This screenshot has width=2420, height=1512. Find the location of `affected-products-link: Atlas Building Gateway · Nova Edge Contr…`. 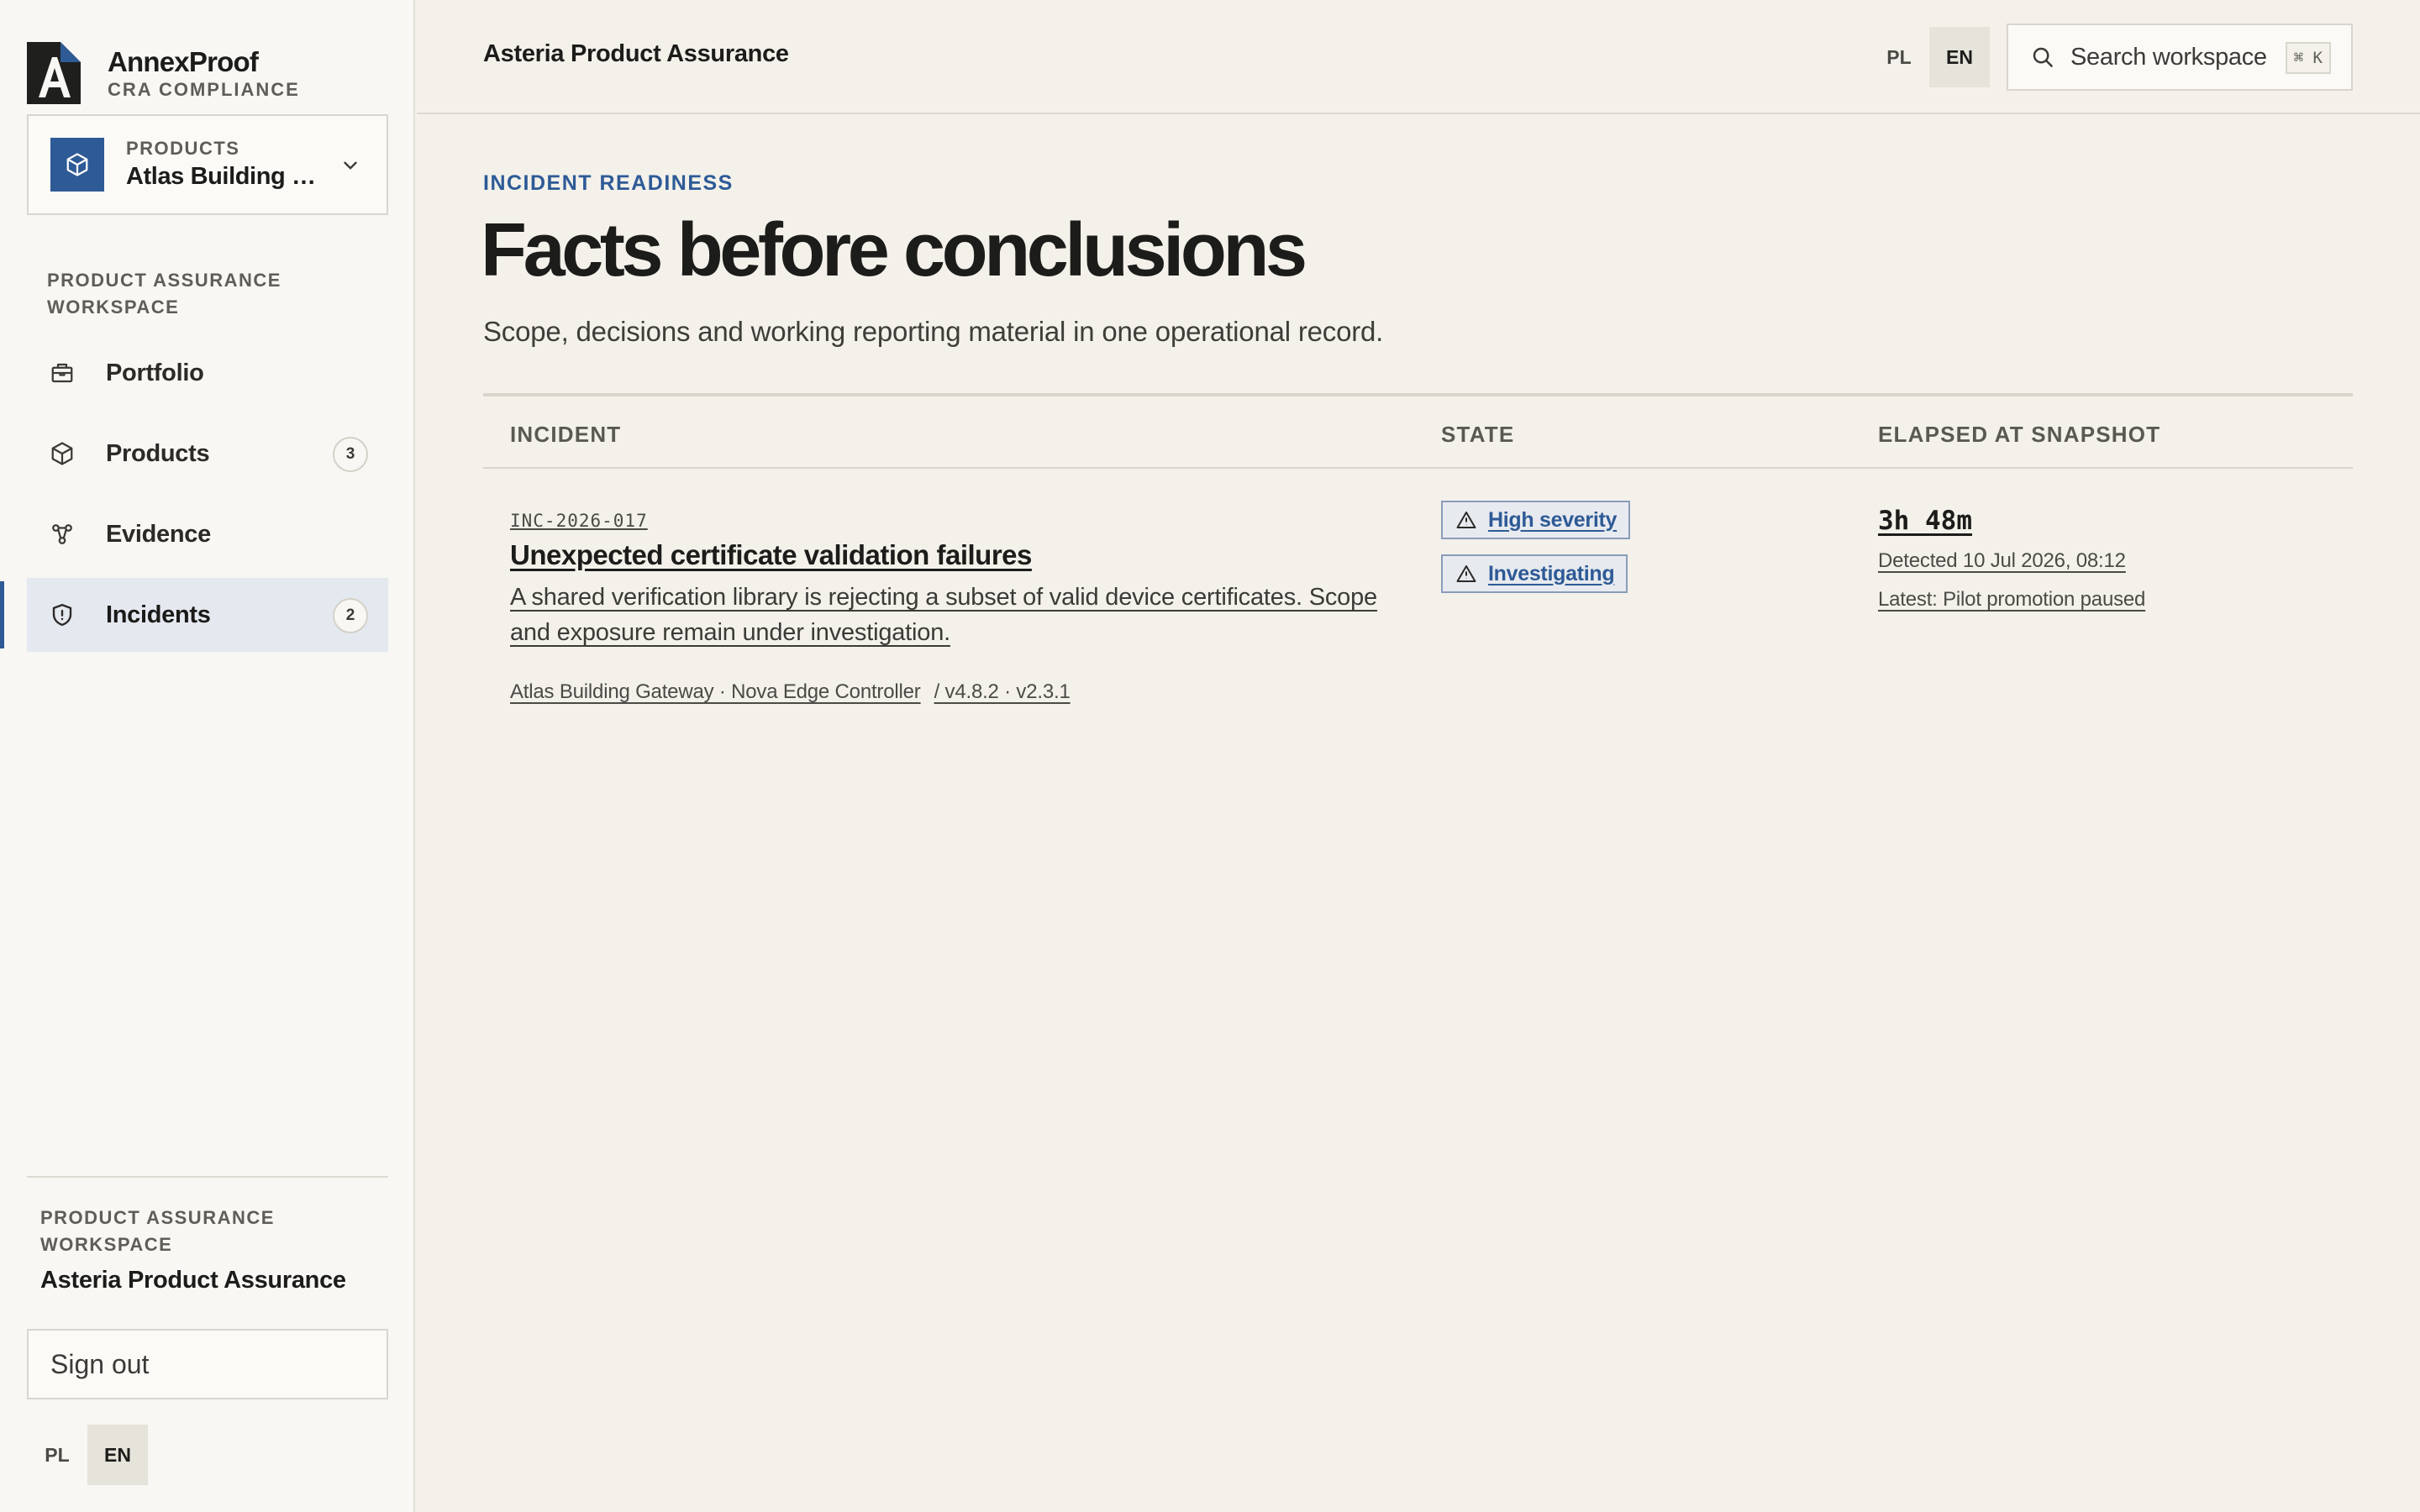

affected-products-link: Atlas Building Gateway · Nova Edge Contr… is located at coordinates (716, 692).